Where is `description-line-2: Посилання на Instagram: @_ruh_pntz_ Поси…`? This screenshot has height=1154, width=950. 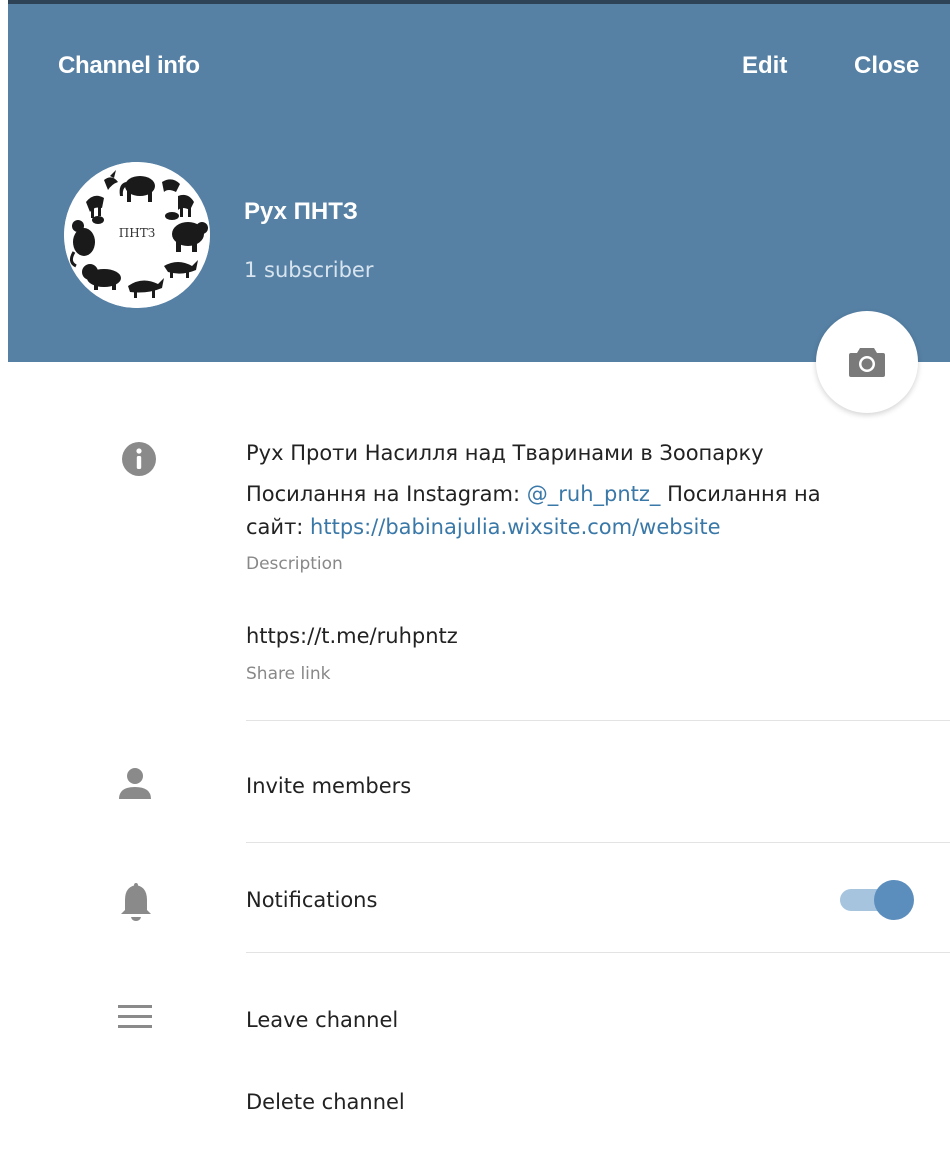 description-line-2: Посилання на Instagram: @_ruh_pntz_ Поси… is located at coordinates (533, 494).